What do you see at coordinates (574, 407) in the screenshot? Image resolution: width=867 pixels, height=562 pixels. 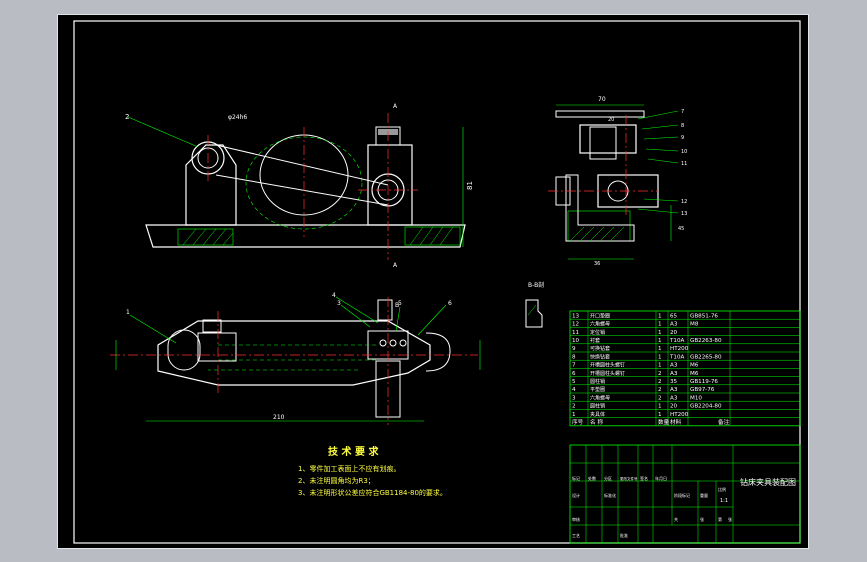 I see `bom-cell-no: 2` at bounding box center [574, 407].